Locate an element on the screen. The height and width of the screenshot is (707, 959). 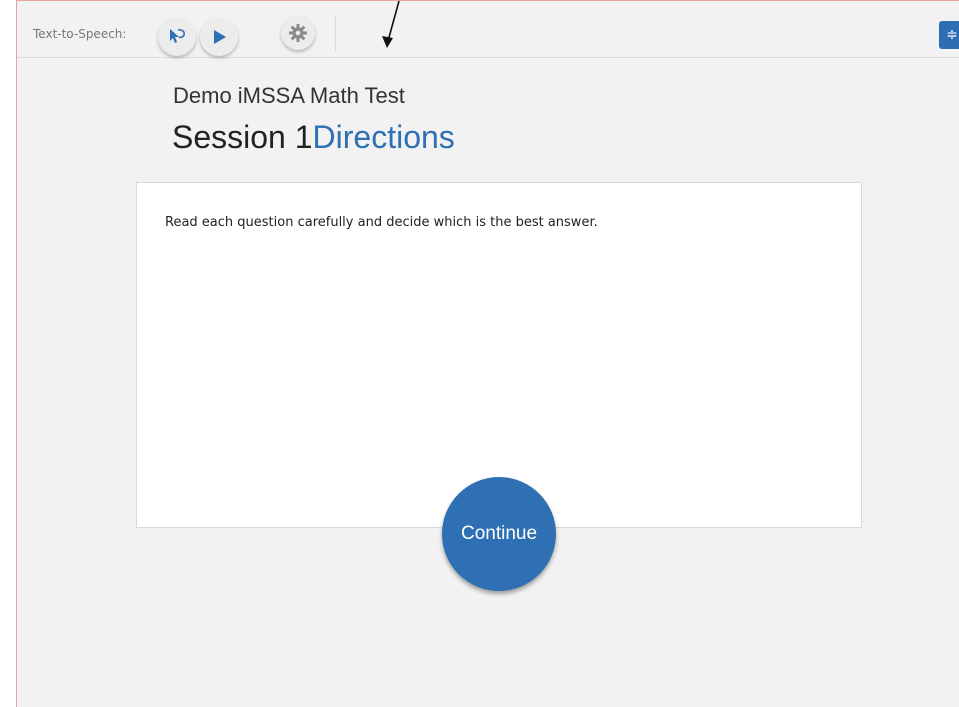
speech-select-icon is located at coordinates (177, 37).